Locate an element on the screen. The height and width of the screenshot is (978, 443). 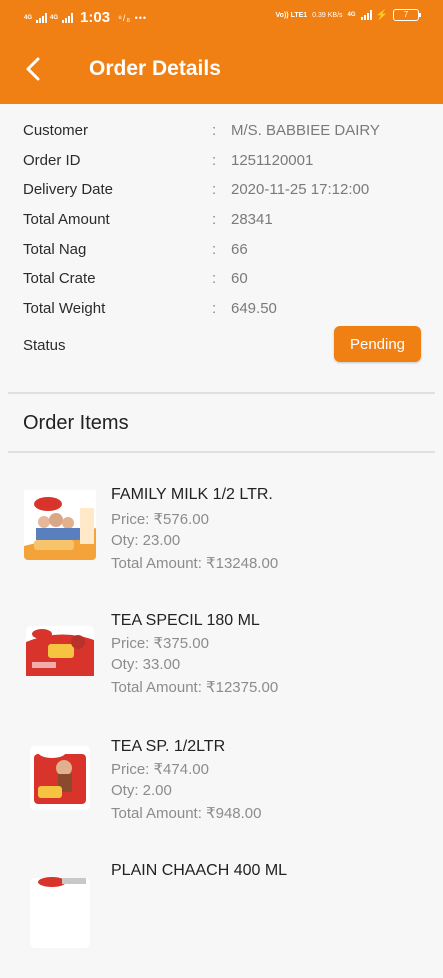
battery-icon: 7 is located at coordinates (407, 15).